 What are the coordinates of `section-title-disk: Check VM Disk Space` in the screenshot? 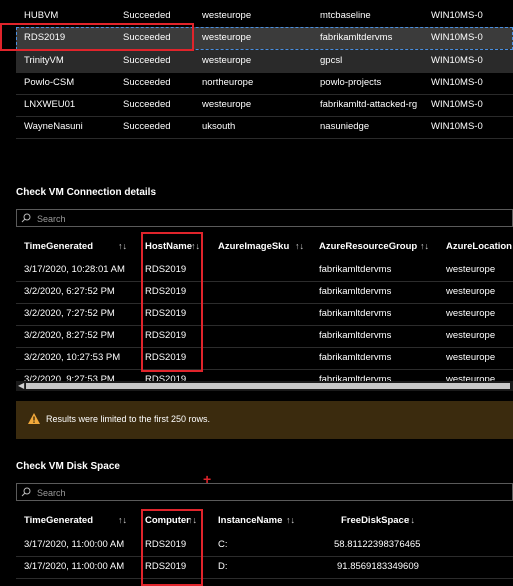 It's located at (68, 466).